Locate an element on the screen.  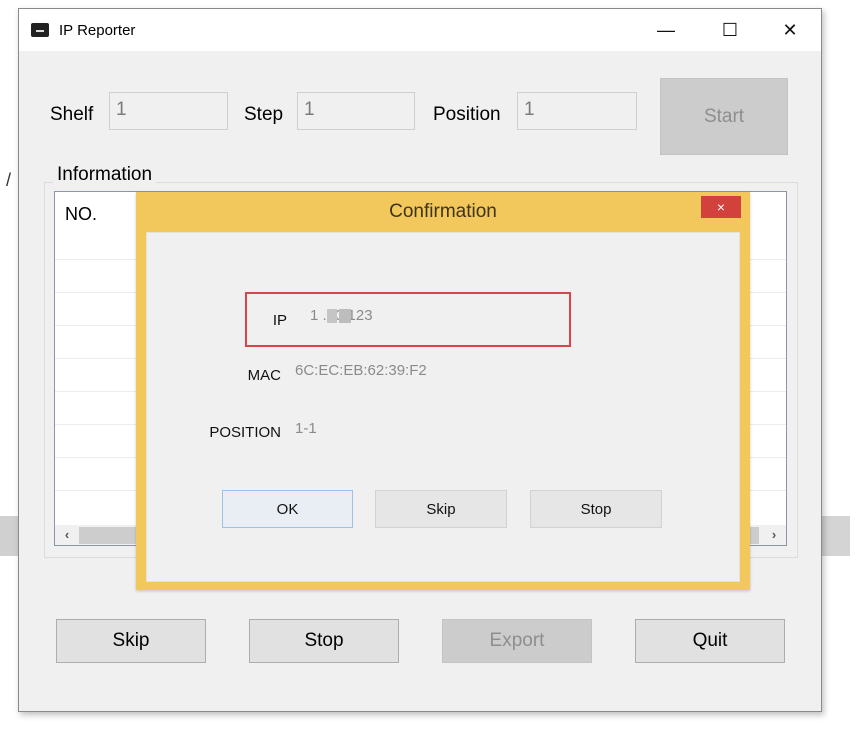
quit-button: Quit is located at coordinates (710, 641).